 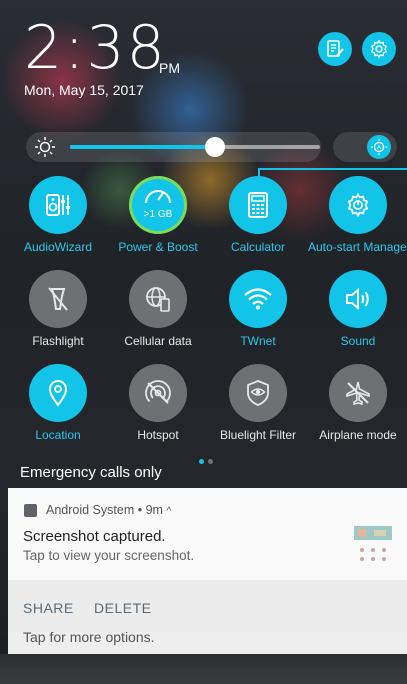 I want to click on tile-hotspot: Hotspot, so click(x=158, y=403).